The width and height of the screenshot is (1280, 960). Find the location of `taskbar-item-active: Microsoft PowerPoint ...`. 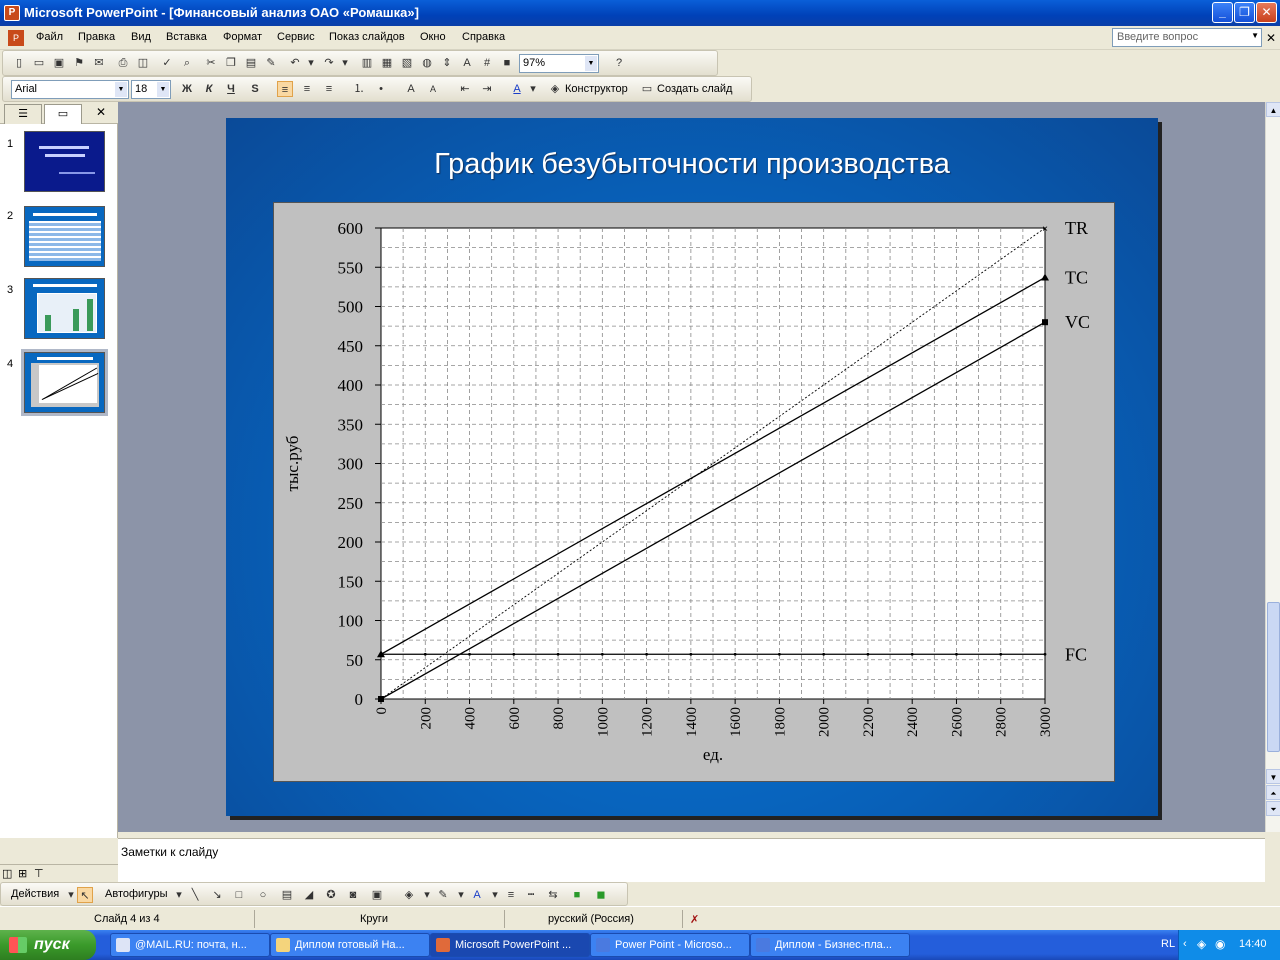

taskbar-item-active: Microsoft PowerPoint ... is located at coordinates (510, 945).